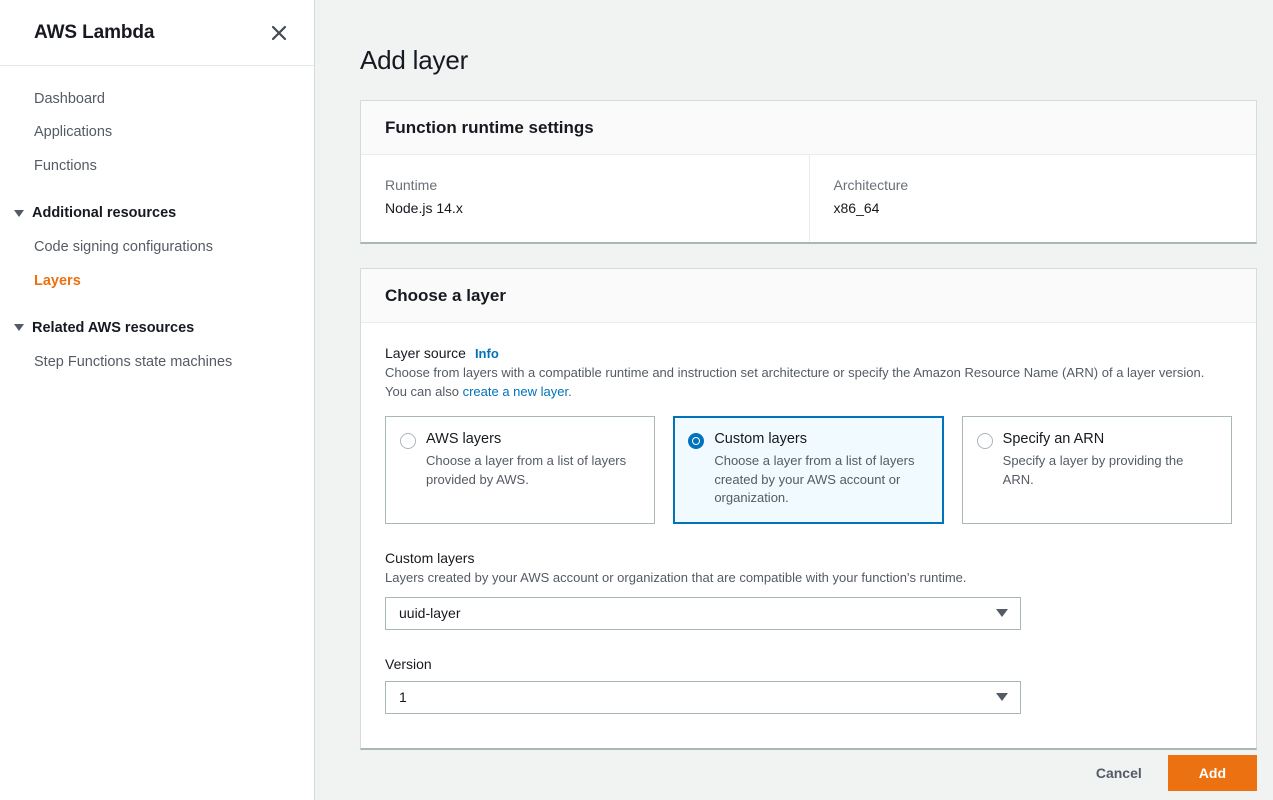 The image size is (1273, 800). I want to click on version-label: Version, so click(408, 663).